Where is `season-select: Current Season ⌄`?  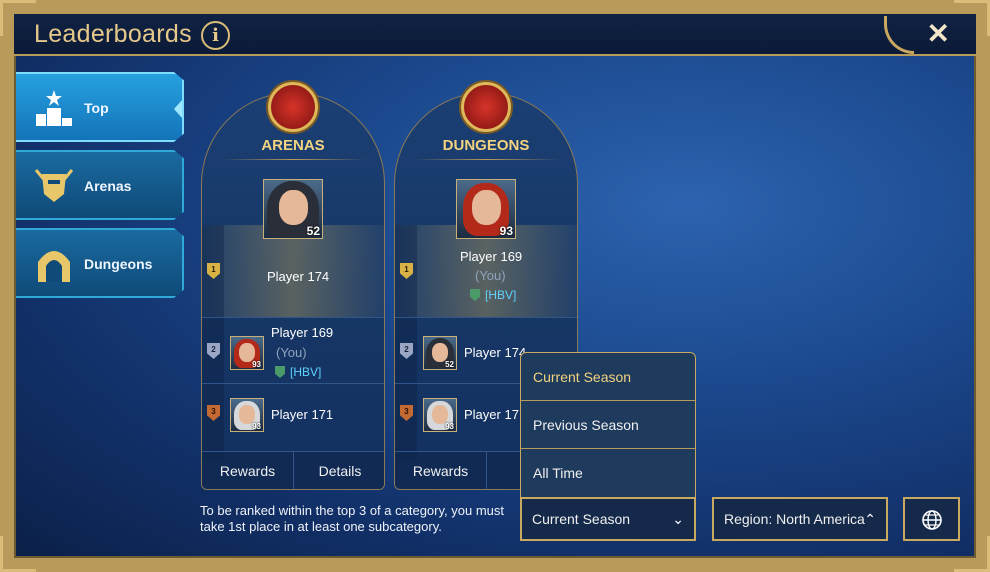
season-select: Current Season ⌄ is located at coordinates (608, 519).